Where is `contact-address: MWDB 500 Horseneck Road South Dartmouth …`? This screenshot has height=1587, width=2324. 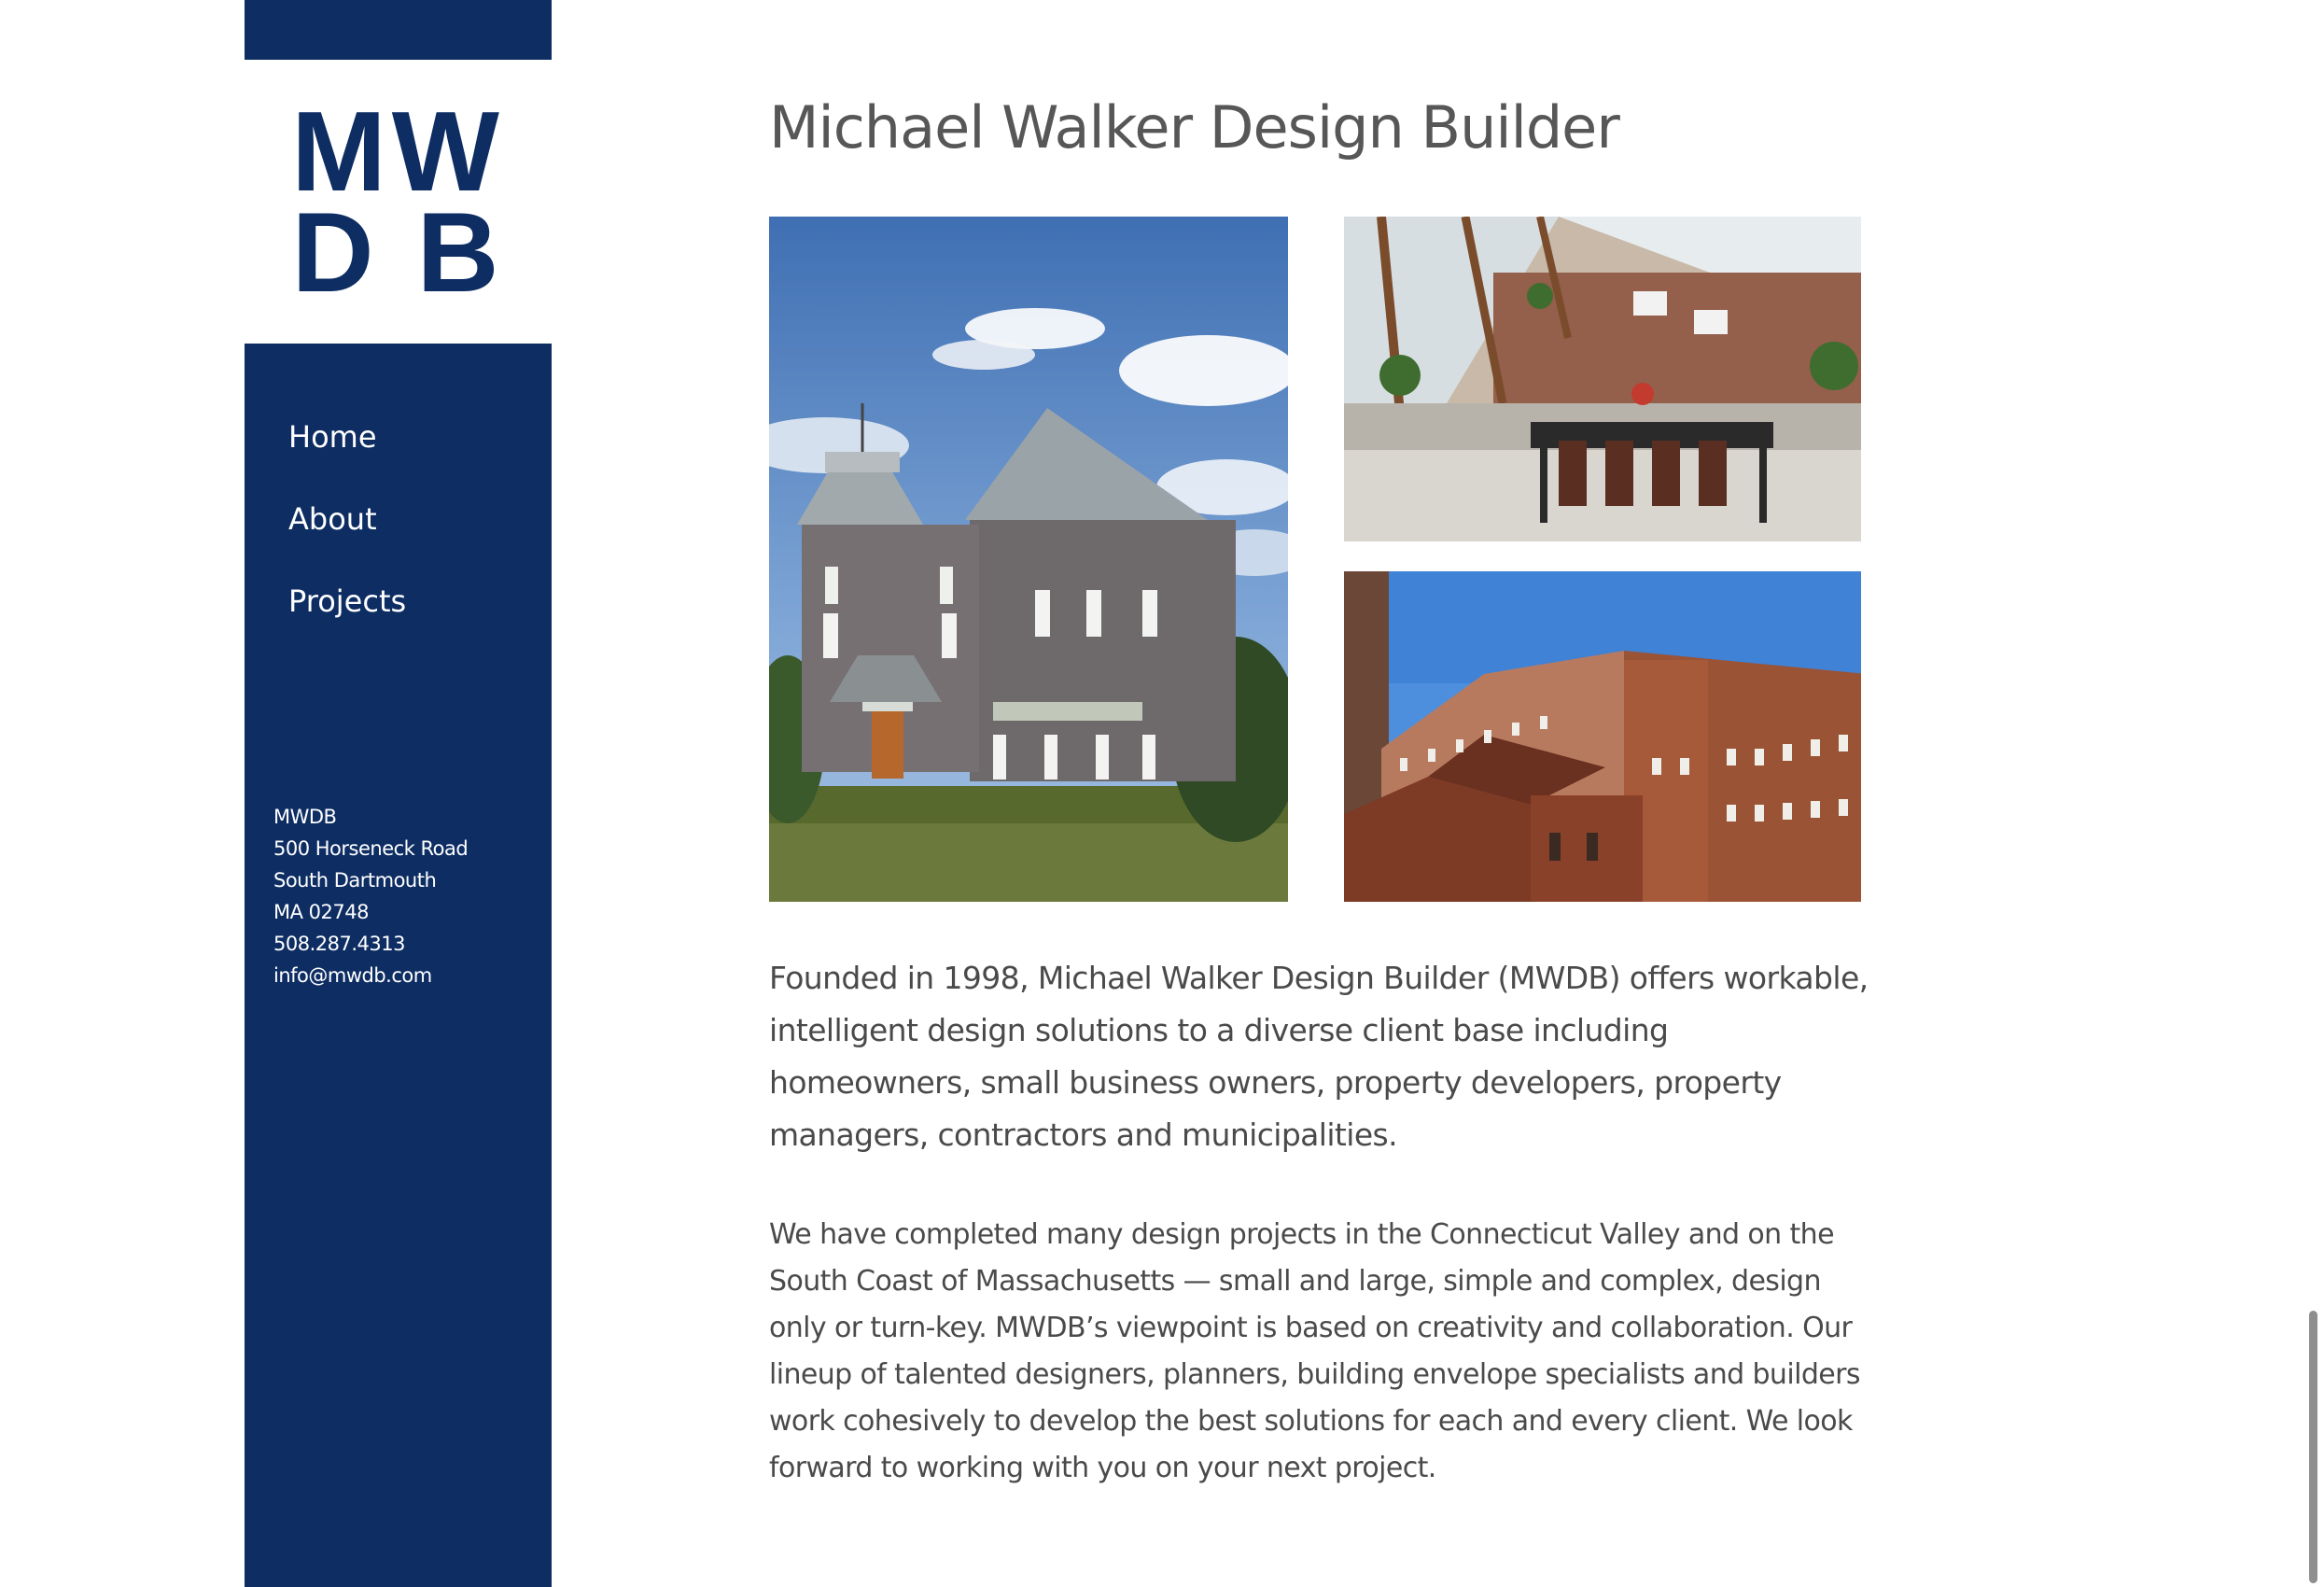 contact-address: MWDB 500 Horseneck Road South Dartmouth … is located at coordinates (371, 896).